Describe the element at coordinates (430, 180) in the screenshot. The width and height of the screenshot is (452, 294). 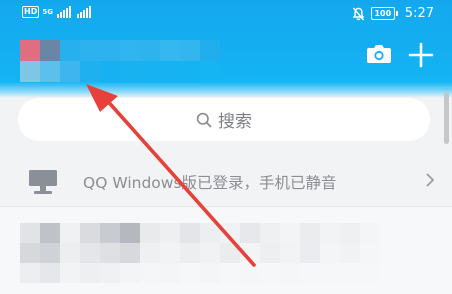
I see `chevron-right-icon` at that location.